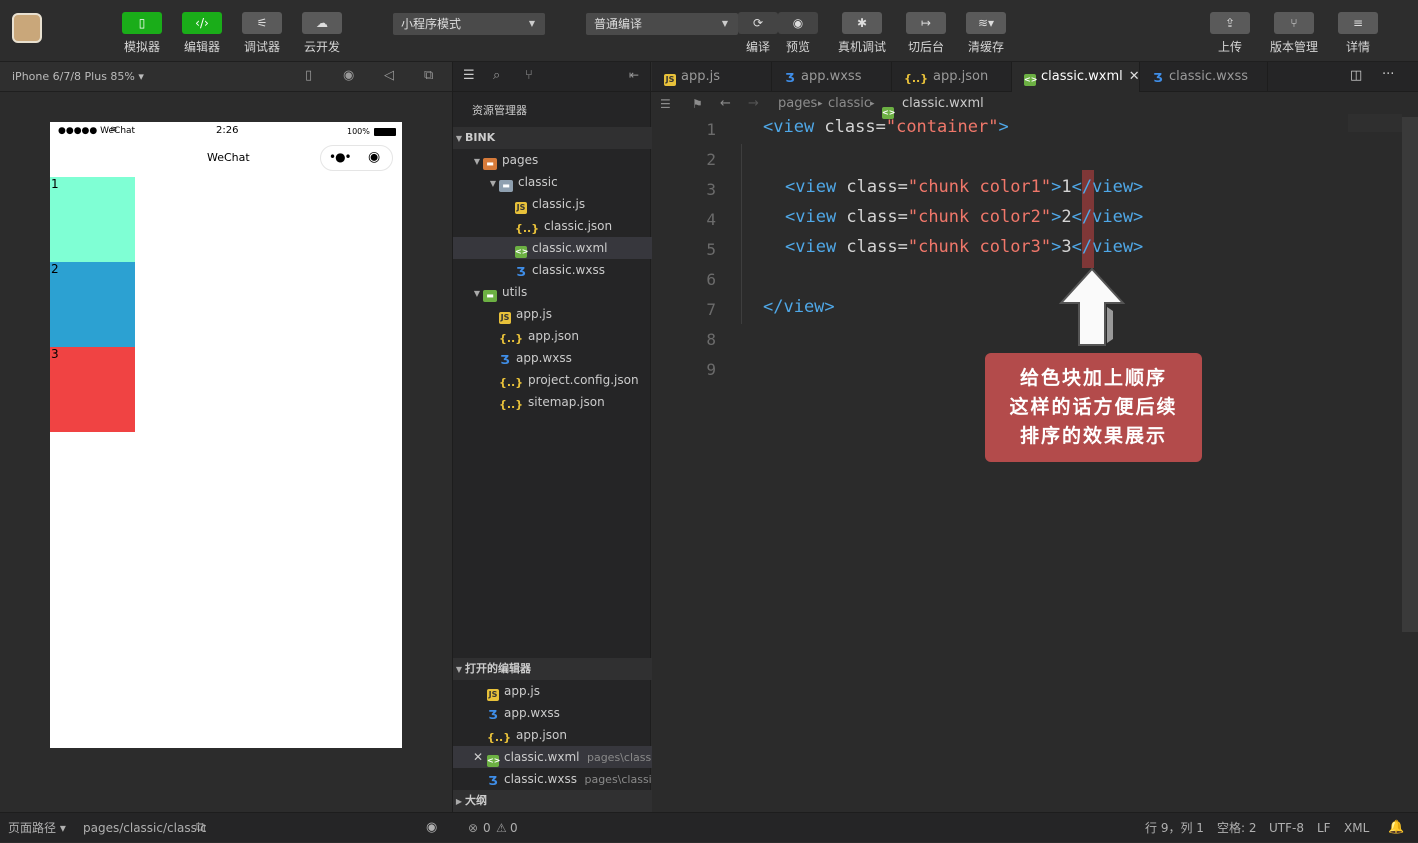  What do you see at coordinates (986, 33) in the screenshot?
I see `clear-cache-button: ≋▾ 清缓存` at bounding box center [986, 33].